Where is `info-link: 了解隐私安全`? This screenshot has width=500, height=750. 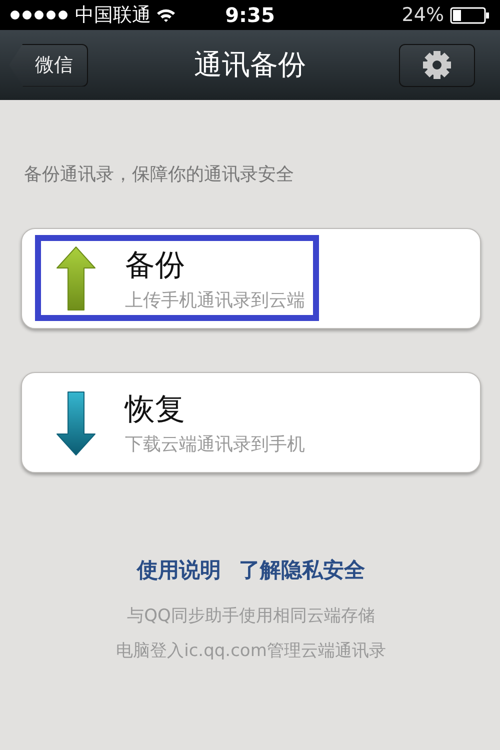 info-link: 了解隐私安全 is located at coordinates (302, 570).